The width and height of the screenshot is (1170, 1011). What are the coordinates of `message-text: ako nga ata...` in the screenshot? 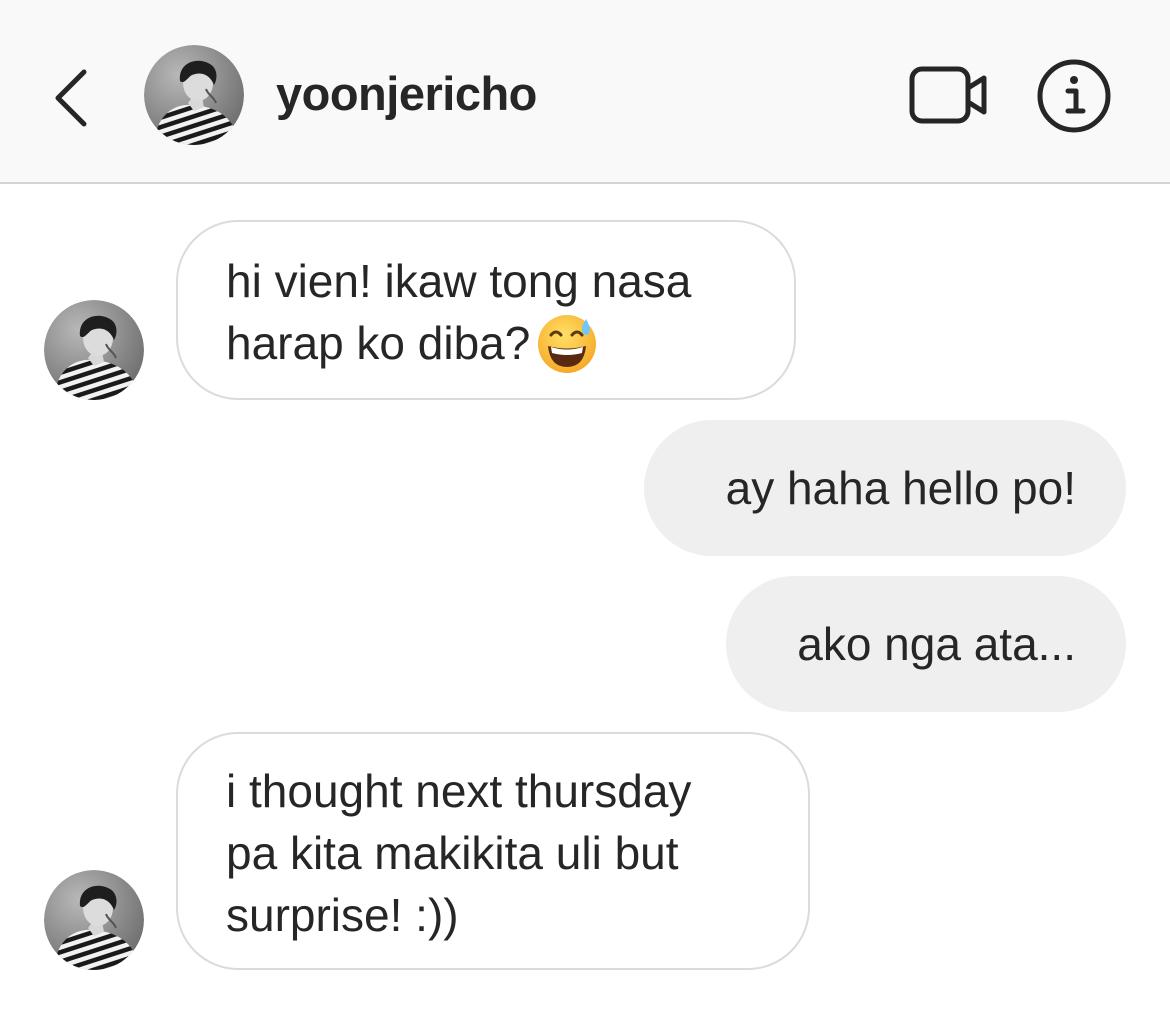 It's located at (936, 644).